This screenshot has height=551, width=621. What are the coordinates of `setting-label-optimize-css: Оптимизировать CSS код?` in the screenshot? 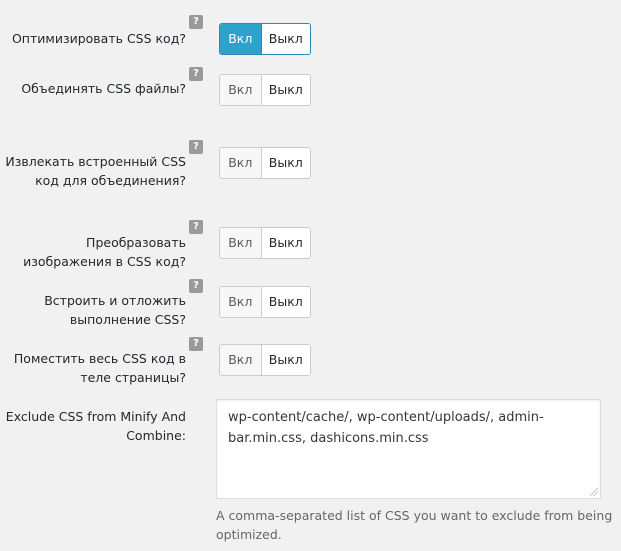 It's located at (98, 38).